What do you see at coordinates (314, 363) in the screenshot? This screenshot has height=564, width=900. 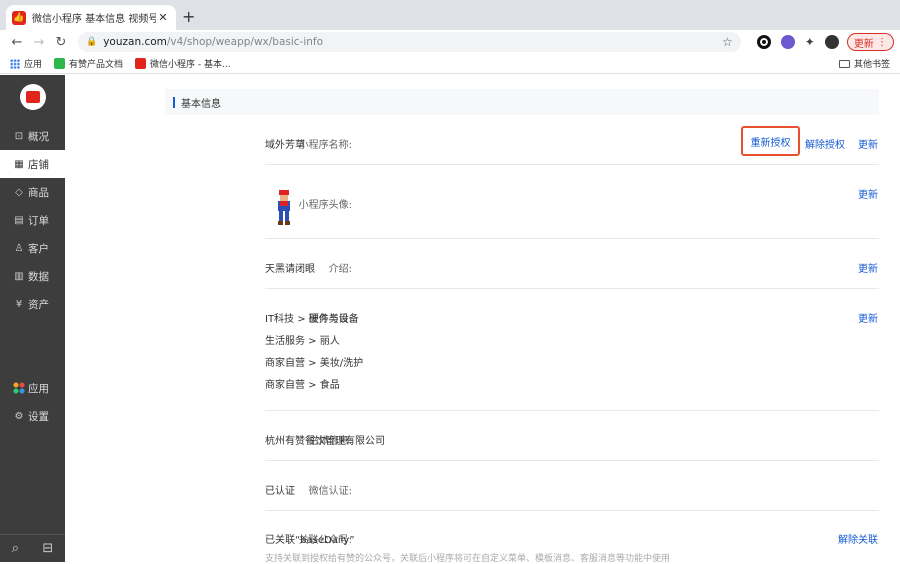 I see `category-item: 商家自营 > 美妆/洗护` at bounding box center [314, 363].